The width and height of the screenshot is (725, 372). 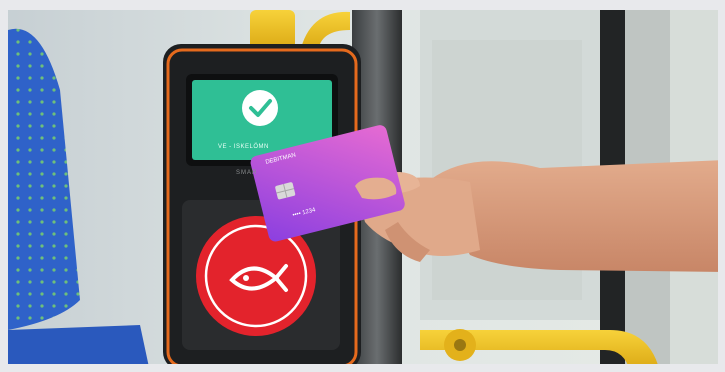 I want to click on debit-card, so click(x=327, y=180).